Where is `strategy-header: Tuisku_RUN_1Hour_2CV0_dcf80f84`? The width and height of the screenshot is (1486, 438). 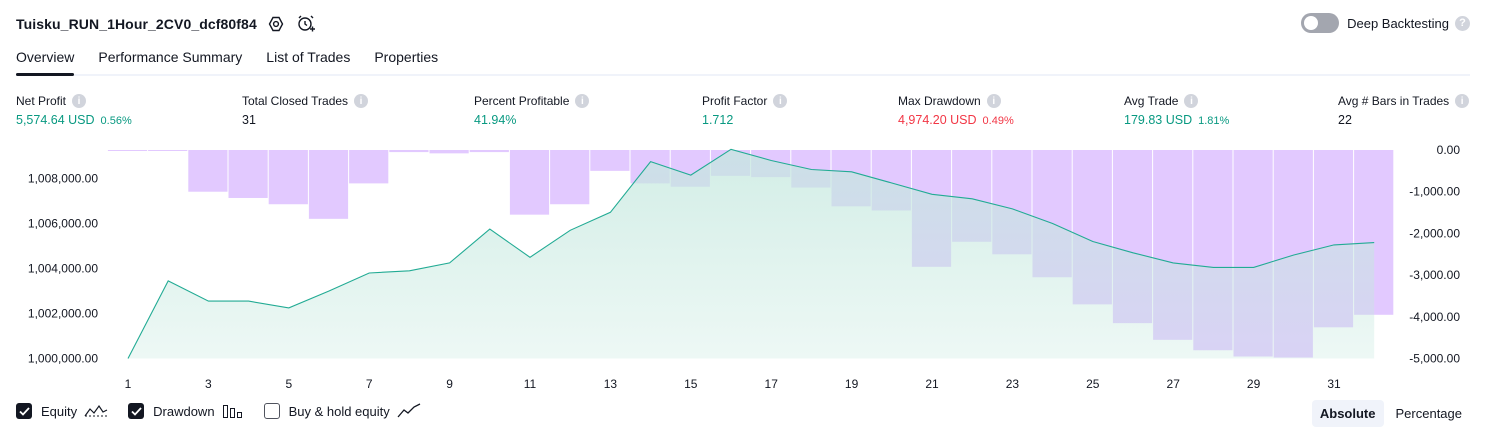 strategy-header: Tuisku_RUN_1Hour_2CV0_dcf80f84 is located at coordinates (166, 24).